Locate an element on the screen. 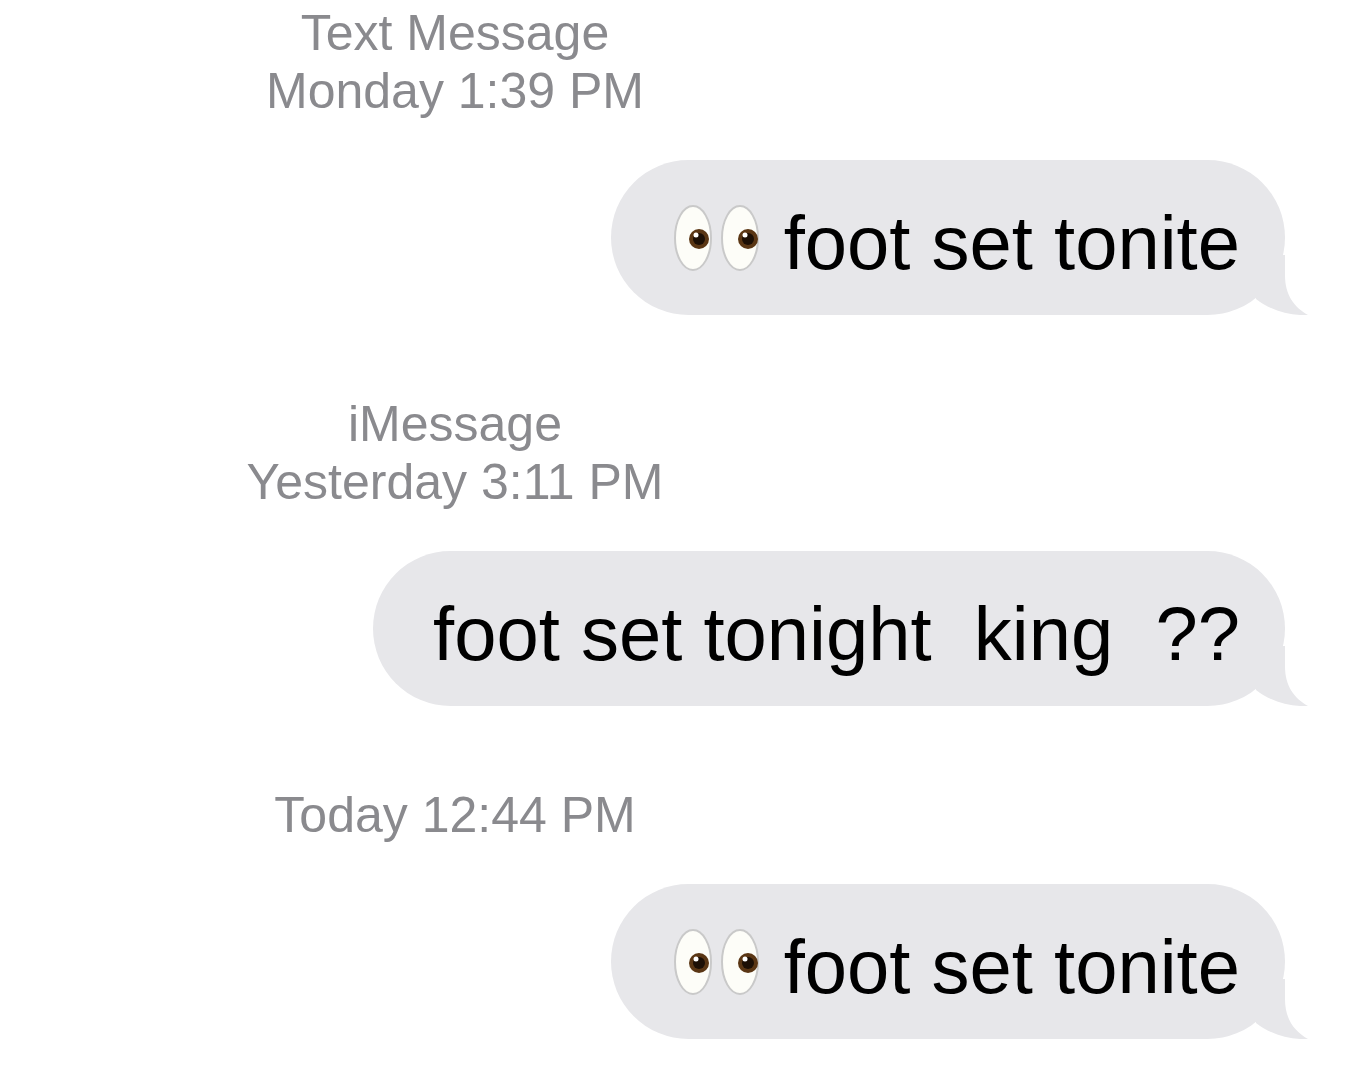 This screenshot has height=1080, width=1354. message-service-label: Text Message is located at coordinates (455, 33).